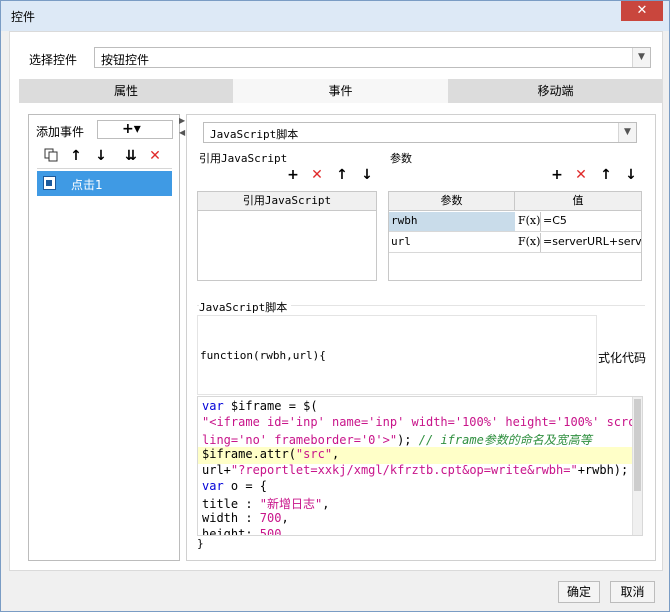 The image size is (670, 612). Describe the element at coordinates (632, 592) in the screenshot. I see `cancel-button: 取消` at that location.